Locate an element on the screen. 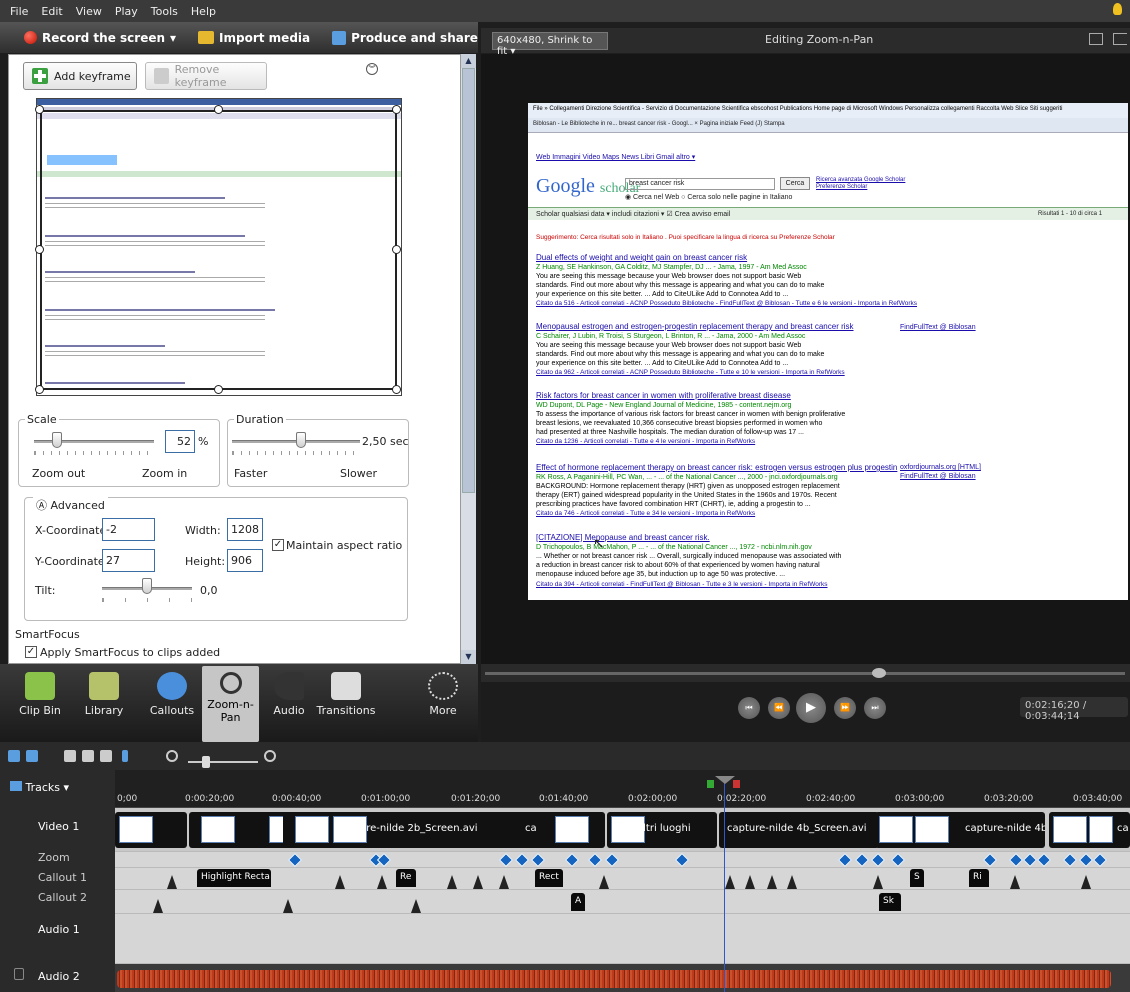  play-icon: ▶ is located at coordinates (811, 708).